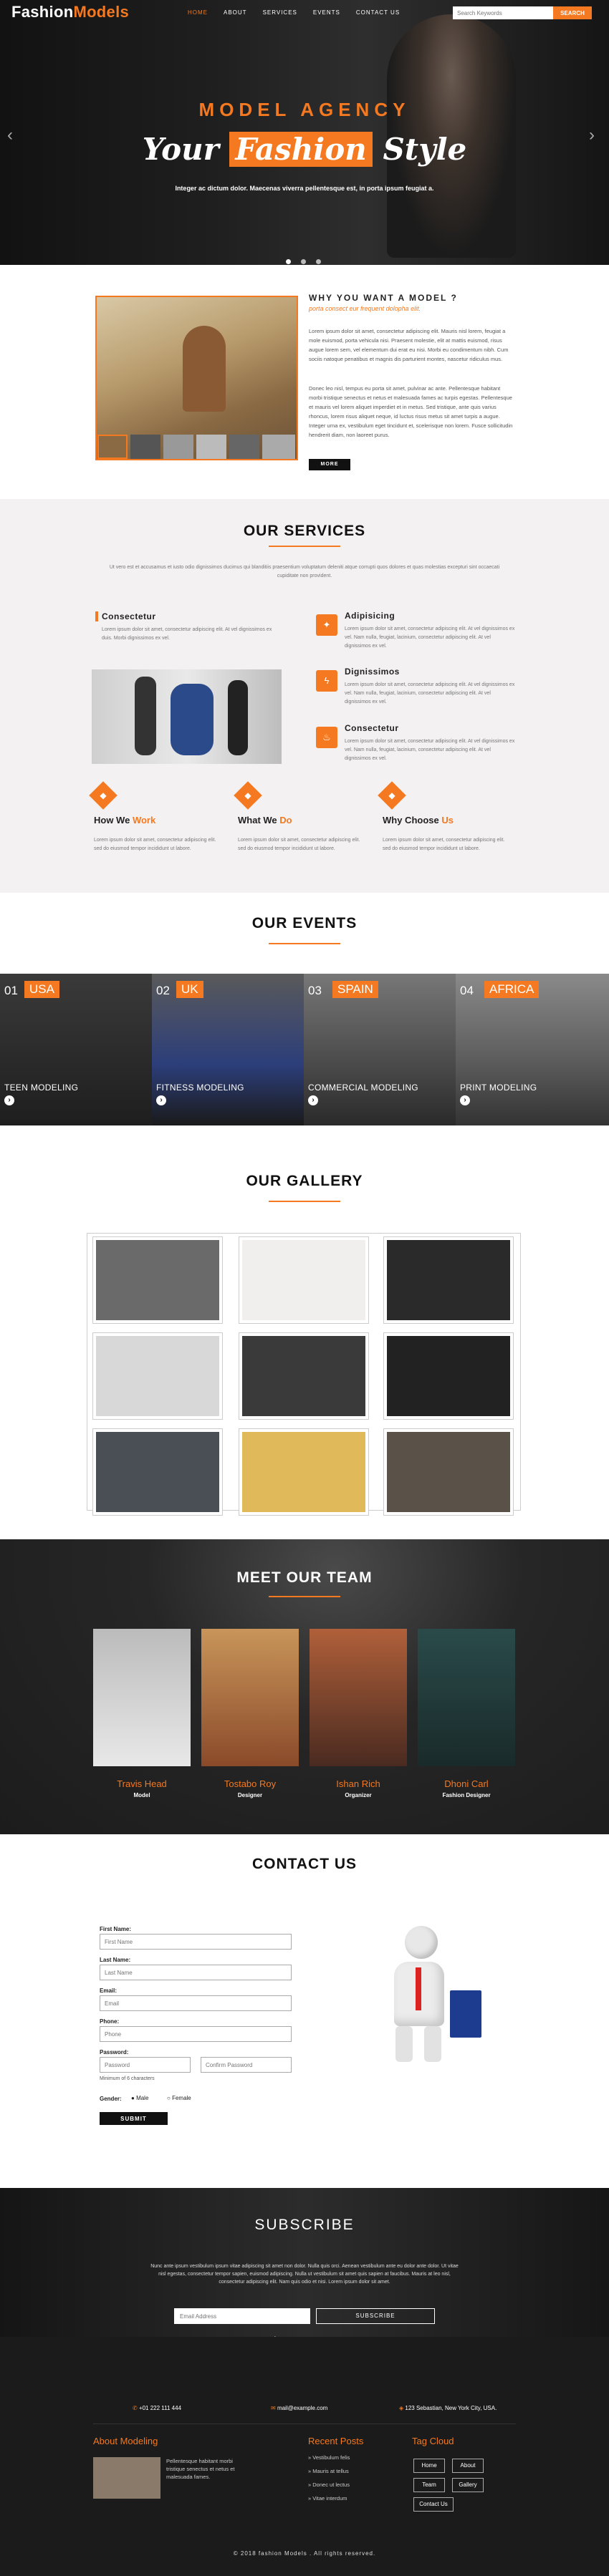  I want to click on team-member-role: Designer, so click(250, 1795).